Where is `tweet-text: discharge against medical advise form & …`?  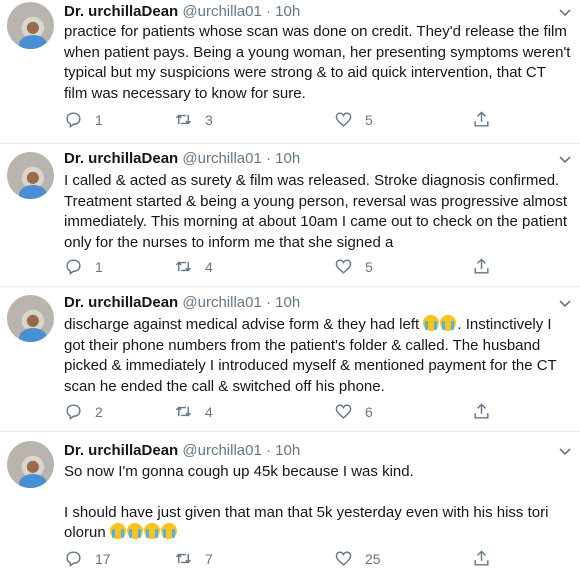 tweet-text: discharge against medical advise form & … is located at coordinates (319, 356).